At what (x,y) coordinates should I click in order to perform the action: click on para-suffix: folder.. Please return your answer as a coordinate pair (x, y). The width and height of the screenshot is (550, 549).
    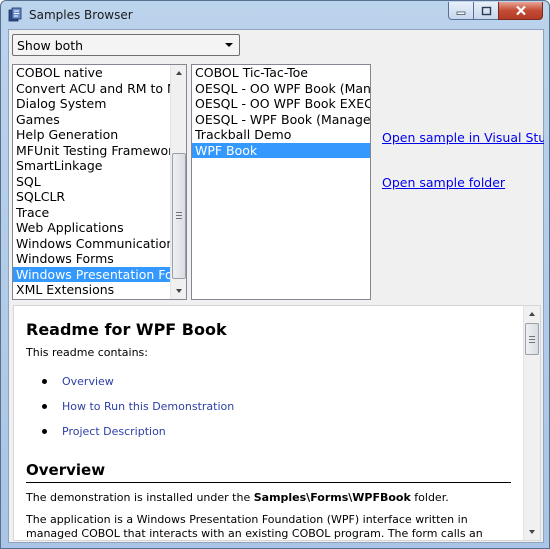
    Looking at the image, I should click on (429, 497).